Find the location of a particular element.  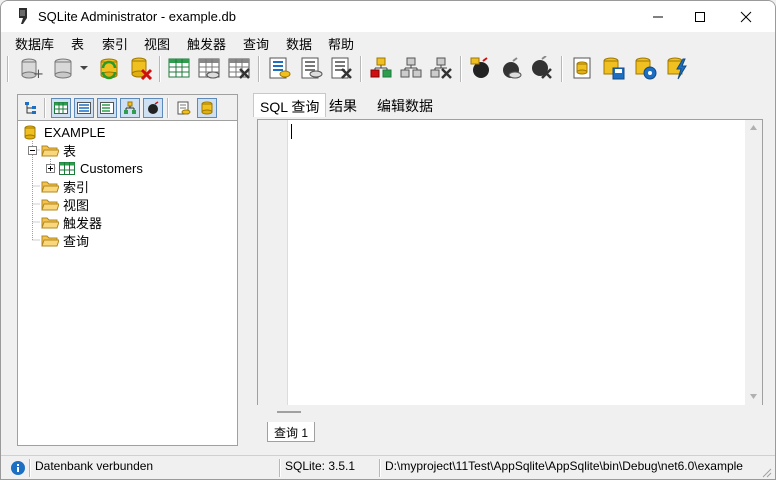

database-icon is located at coordinates (207, 108).